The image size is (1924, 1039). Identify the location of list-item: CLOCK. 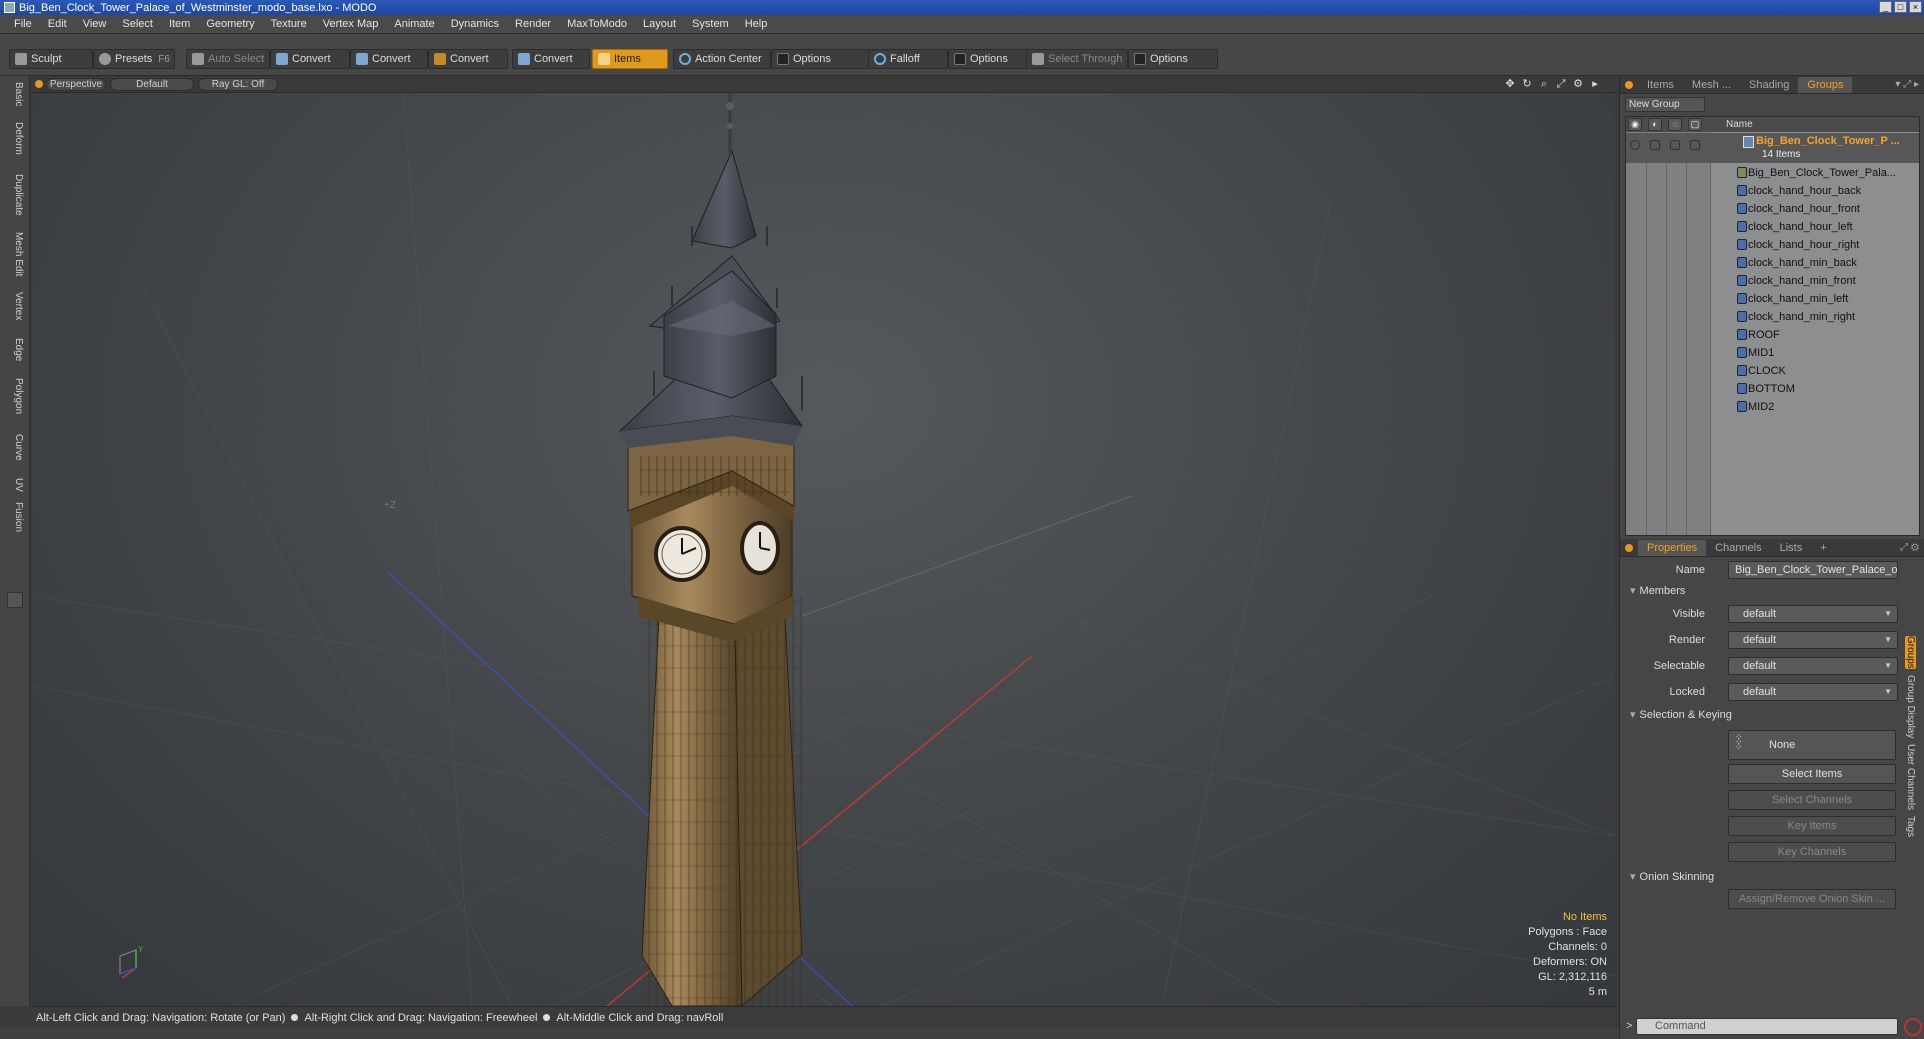
(1772, 371).